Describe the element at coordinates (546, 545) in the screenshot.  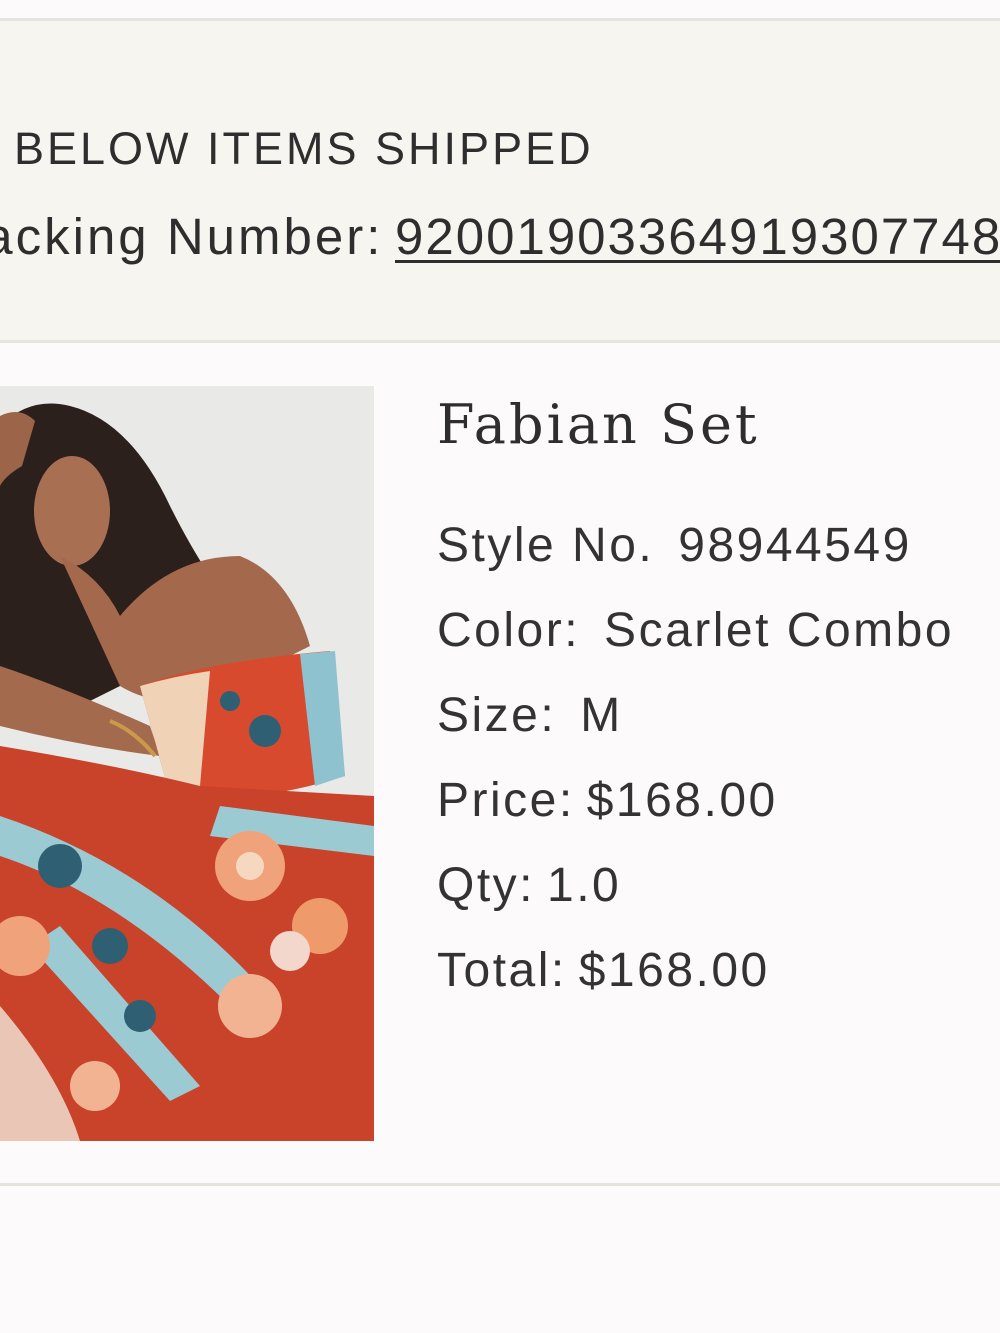
I see `style-number-label: Style No.` at that location.